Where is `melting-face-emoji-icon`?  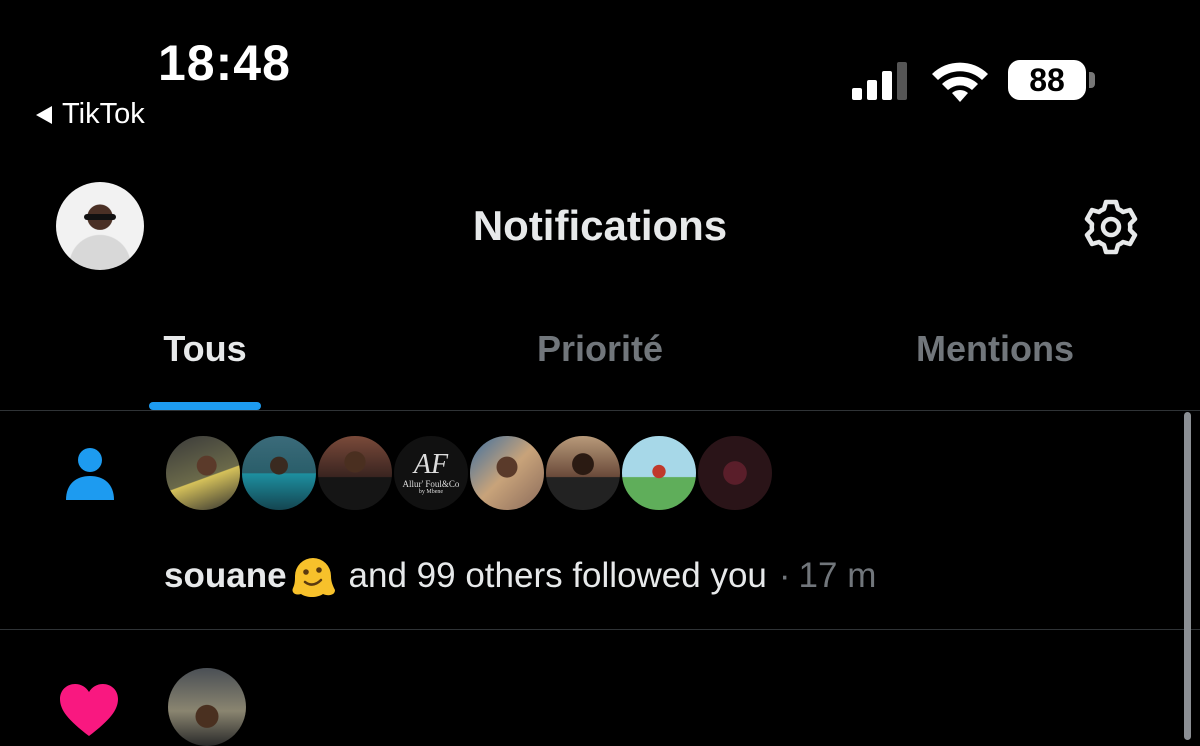
melting-face-emoji-icon is located at coordinates (313, 577).